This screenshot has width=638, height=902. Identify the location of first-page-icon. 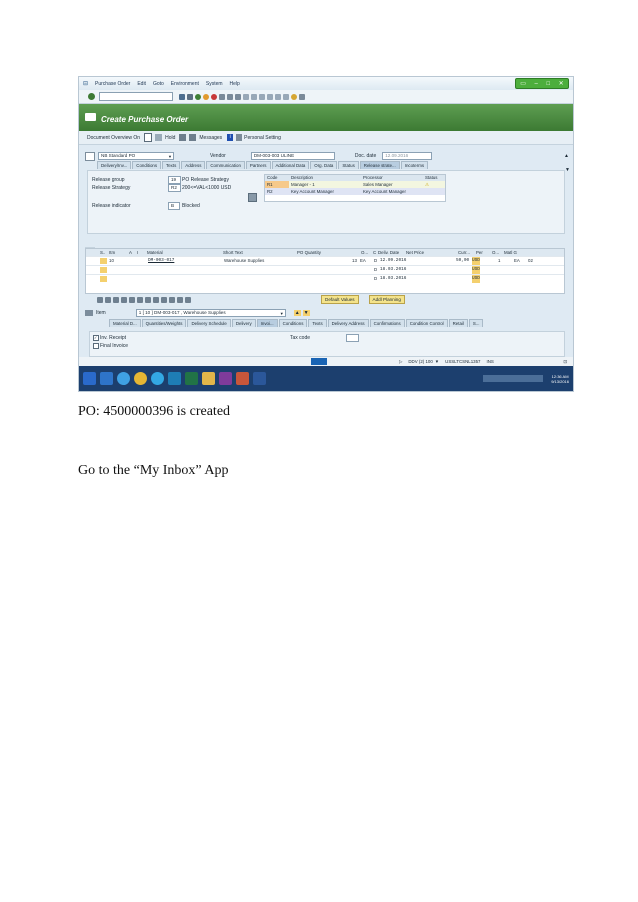
(246, 96).